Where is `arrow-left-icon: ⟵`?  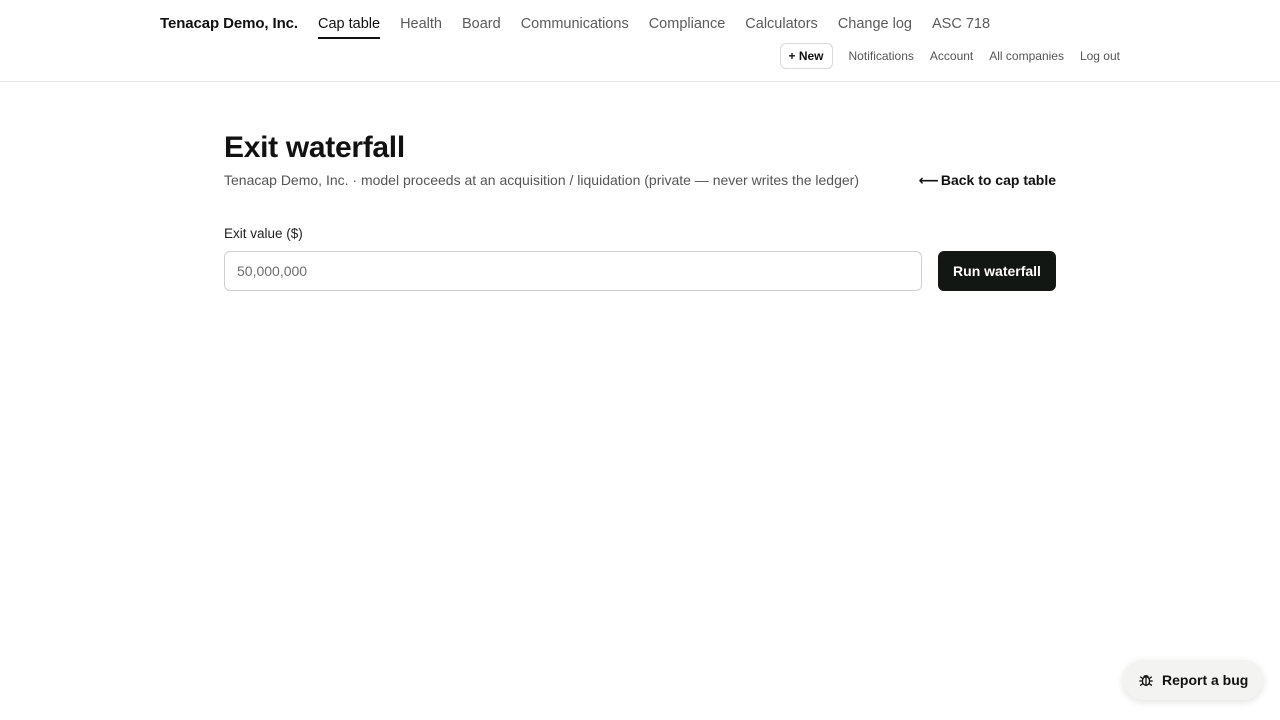
arrow-left-icon: ⟵ is located at coordinates (928, 180).